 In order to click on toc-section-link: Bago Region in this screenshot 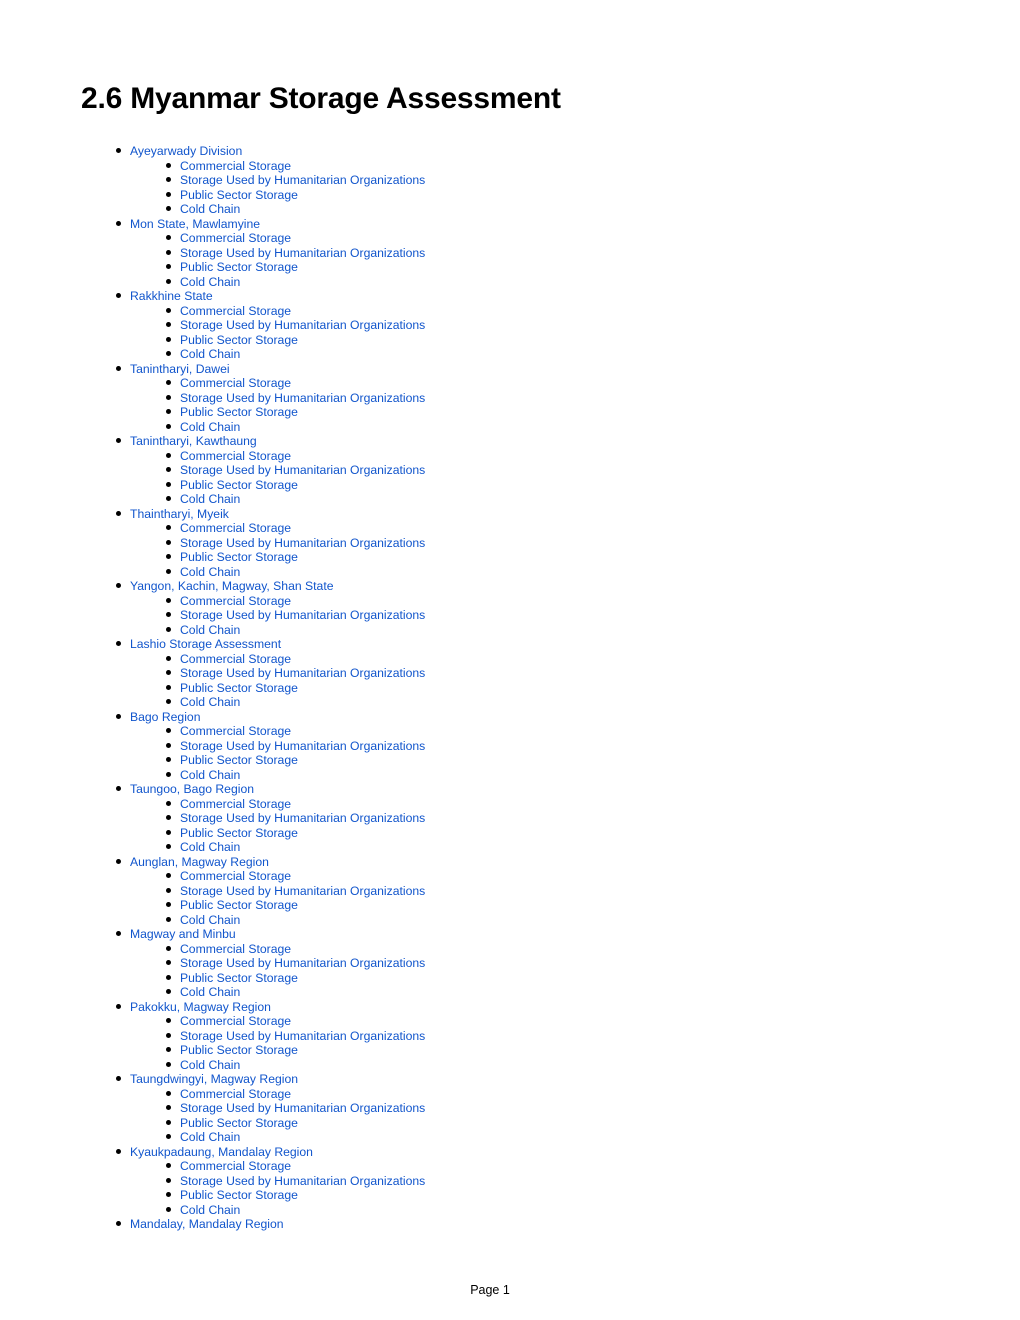, I will do `click(165, 717)`.